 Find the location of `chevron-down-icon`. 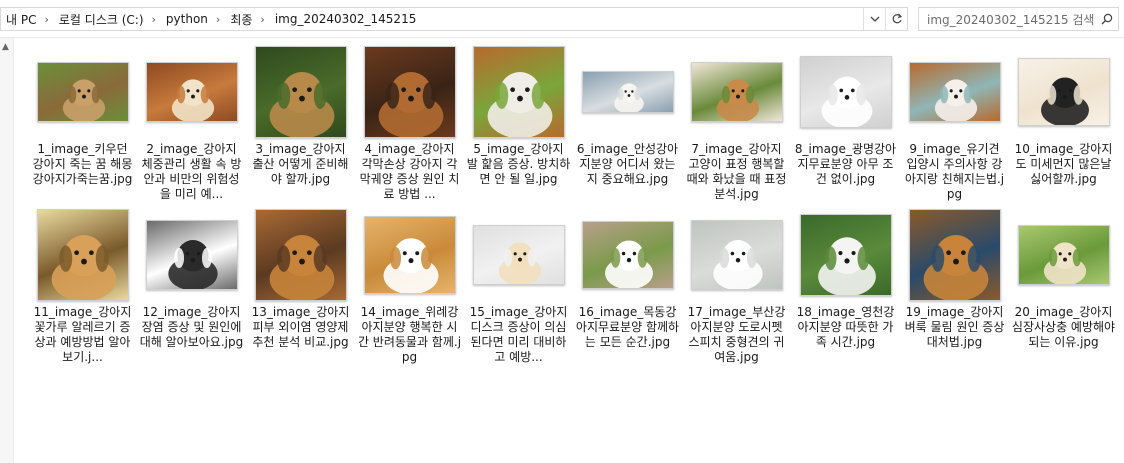

chevron-down-icon is located at coordinates (874, 19).